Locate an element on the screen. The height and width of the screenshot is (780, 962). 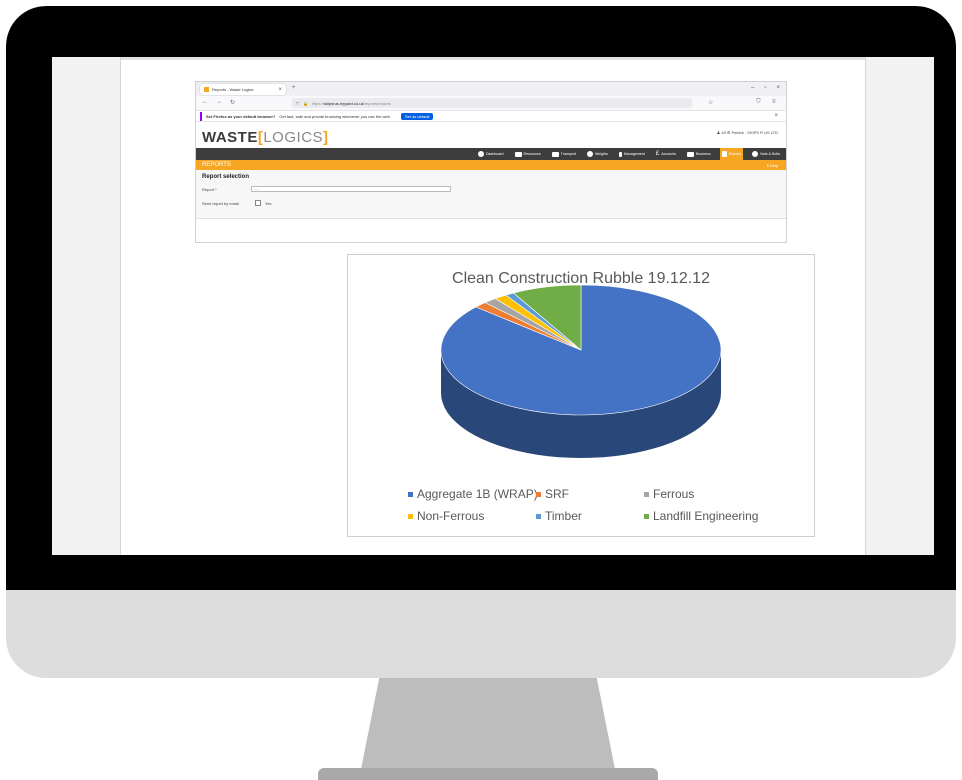
minimize-button: – is located at coordinates (752, 88).